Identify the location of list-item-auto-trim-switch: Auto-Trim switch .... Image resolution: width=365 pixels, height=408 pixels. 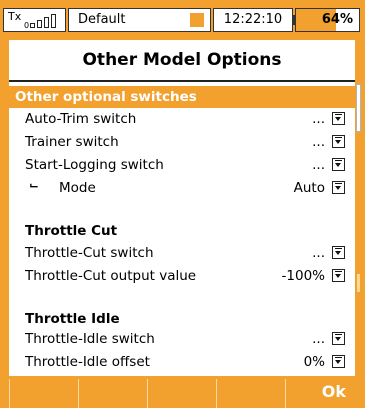
(182, 119).